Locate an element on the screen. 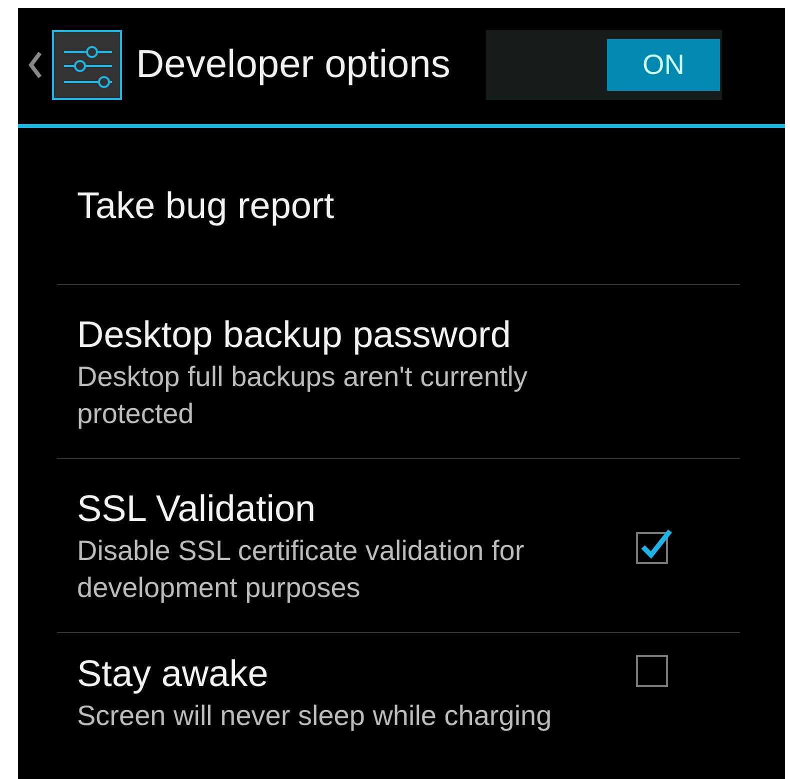 This screenshot has height=779, width=790. setting-title: Stay awake is located at coordinates (173, 674).